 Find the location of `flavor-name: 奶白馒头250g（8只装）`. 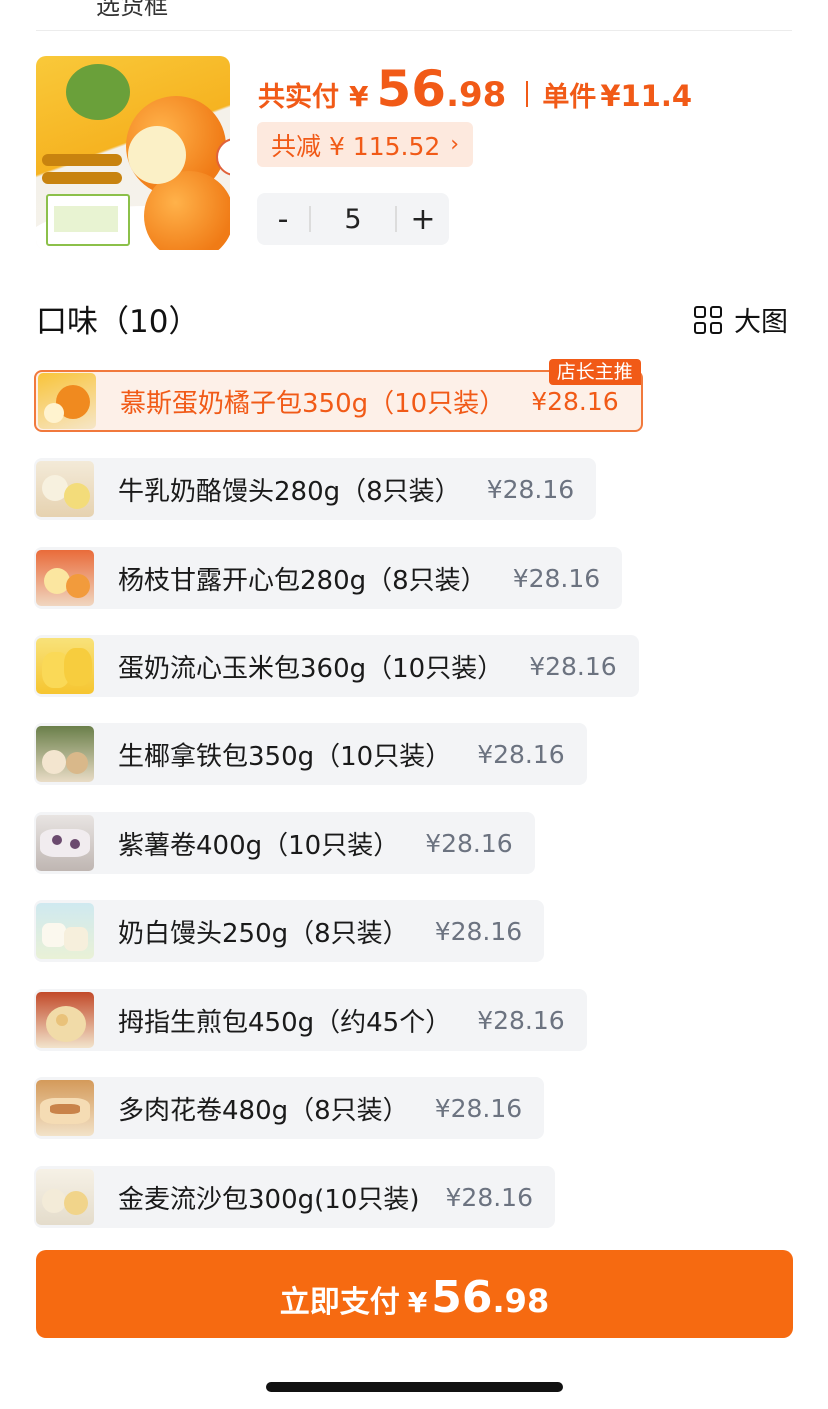

flavor-name: 奶白馒头250g（8只装） is located at coordinates (263, 933).